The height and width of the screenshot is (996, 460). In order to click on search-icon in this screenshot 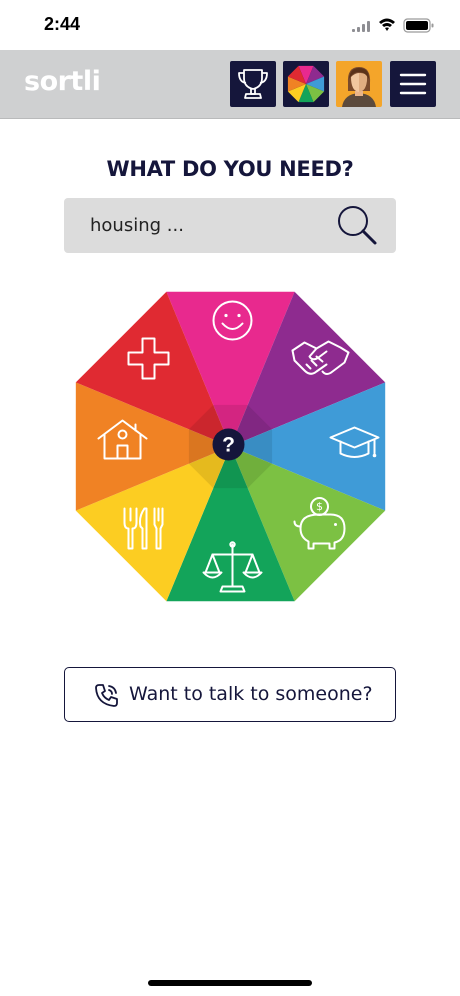, I will do `click(357, 225)`.